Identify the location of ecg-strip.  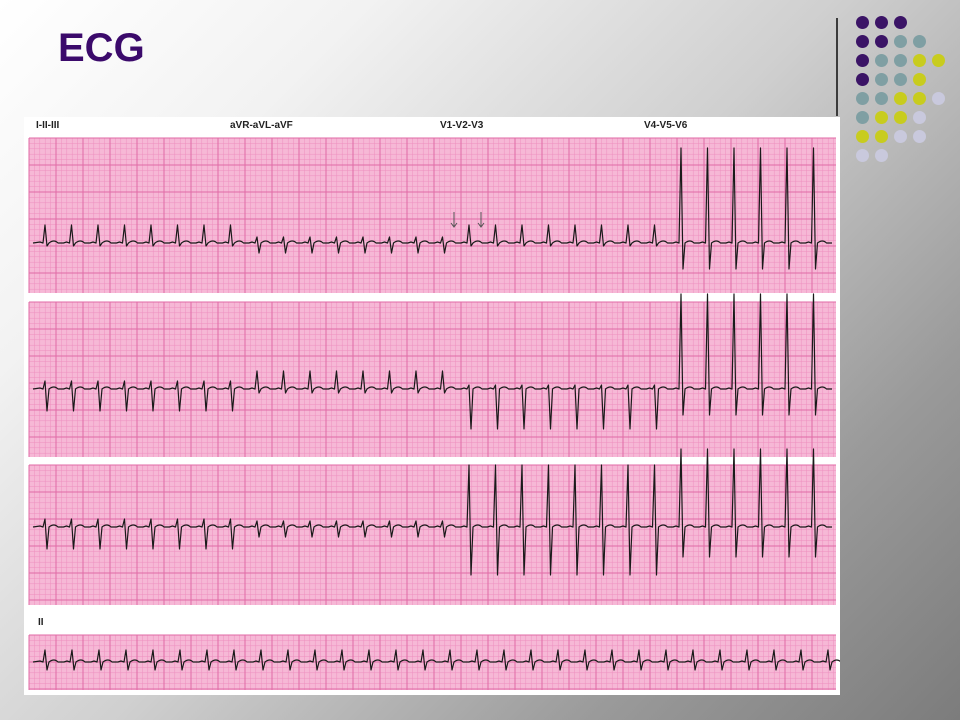
(434, 662).